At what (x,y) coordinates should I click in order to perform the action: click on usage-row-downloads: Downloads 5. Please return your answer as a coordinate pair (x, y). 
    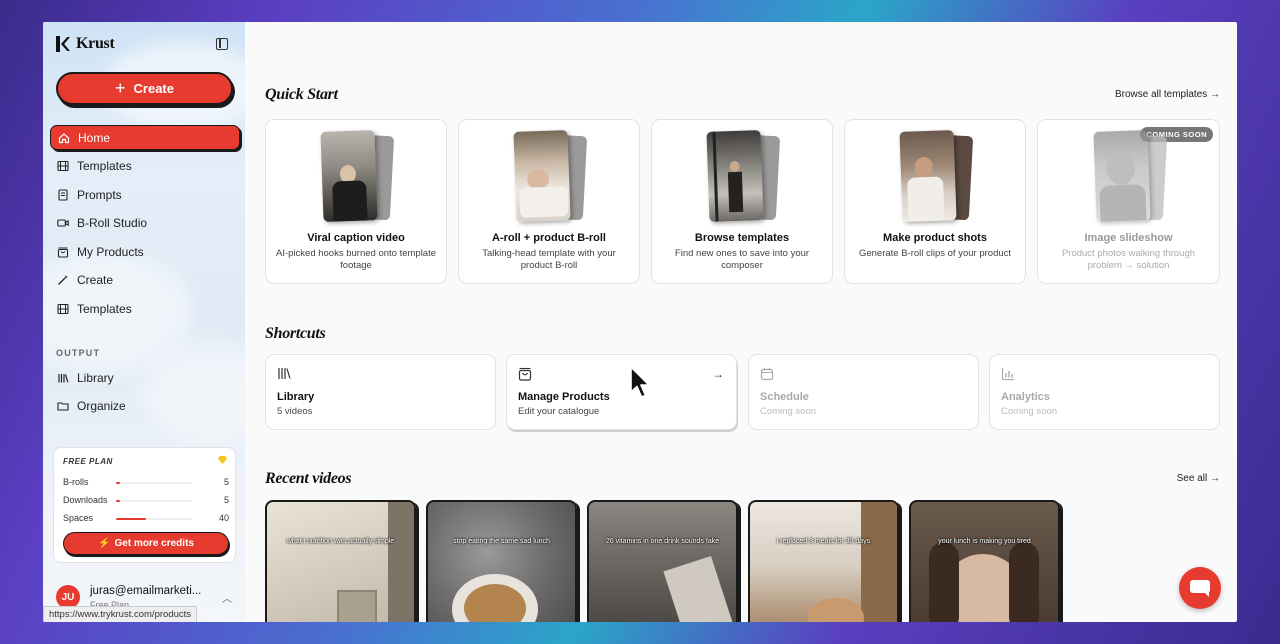
    Looking at the image, I should click on (146, 501).